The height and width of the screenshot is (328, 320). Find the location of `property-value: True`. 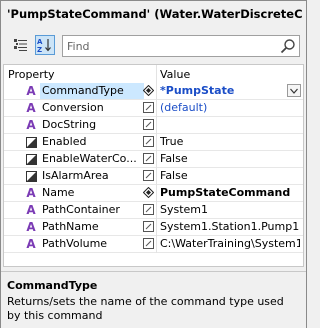

property-value: True is located at coordinates (230, 142).